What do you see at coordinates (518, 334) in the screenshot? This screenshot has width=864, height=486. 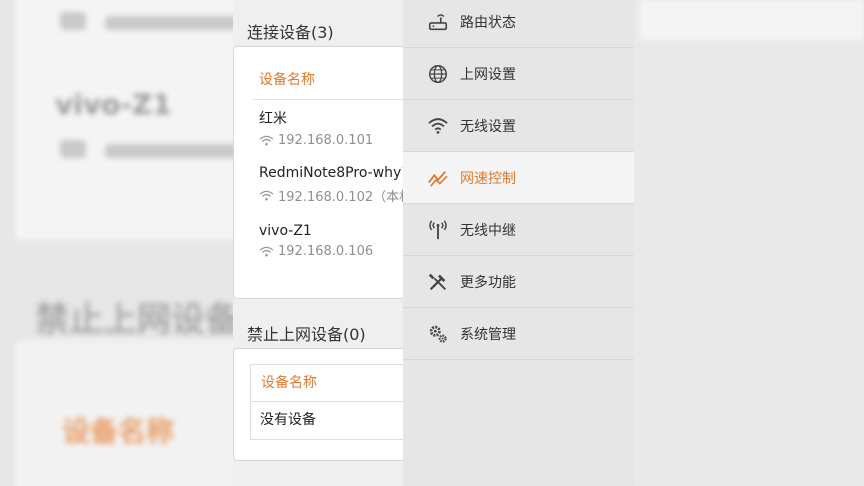 I see `menu-item-system-management: 系统管理` at bounding box center [518, 334].